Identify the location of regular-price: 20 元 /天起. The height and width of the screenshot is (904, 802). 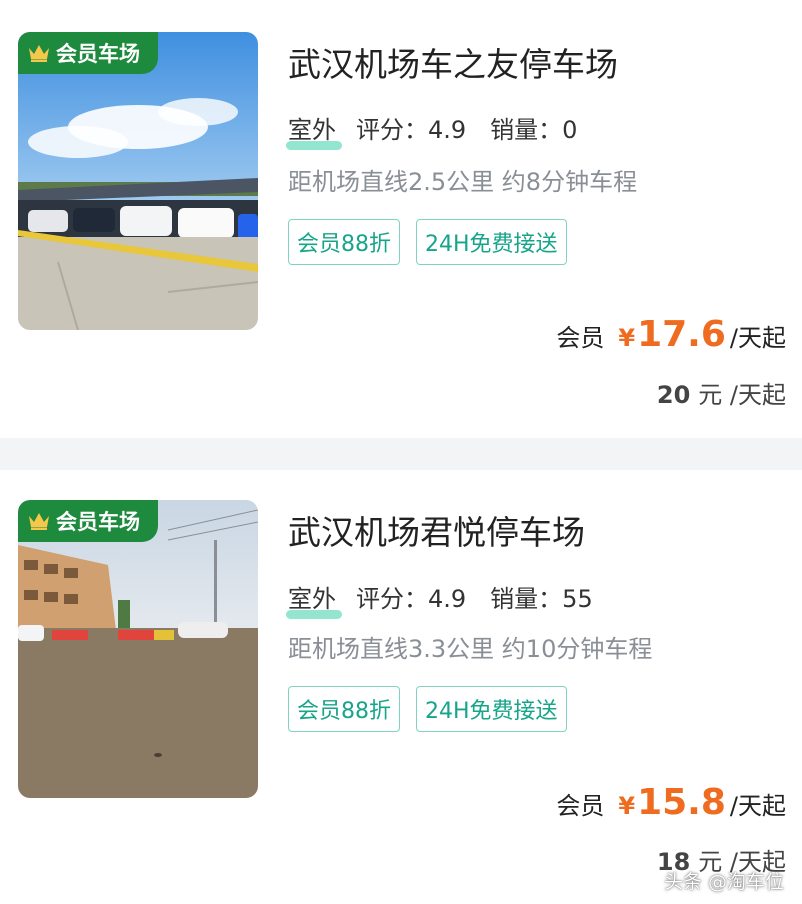
(721, 392).